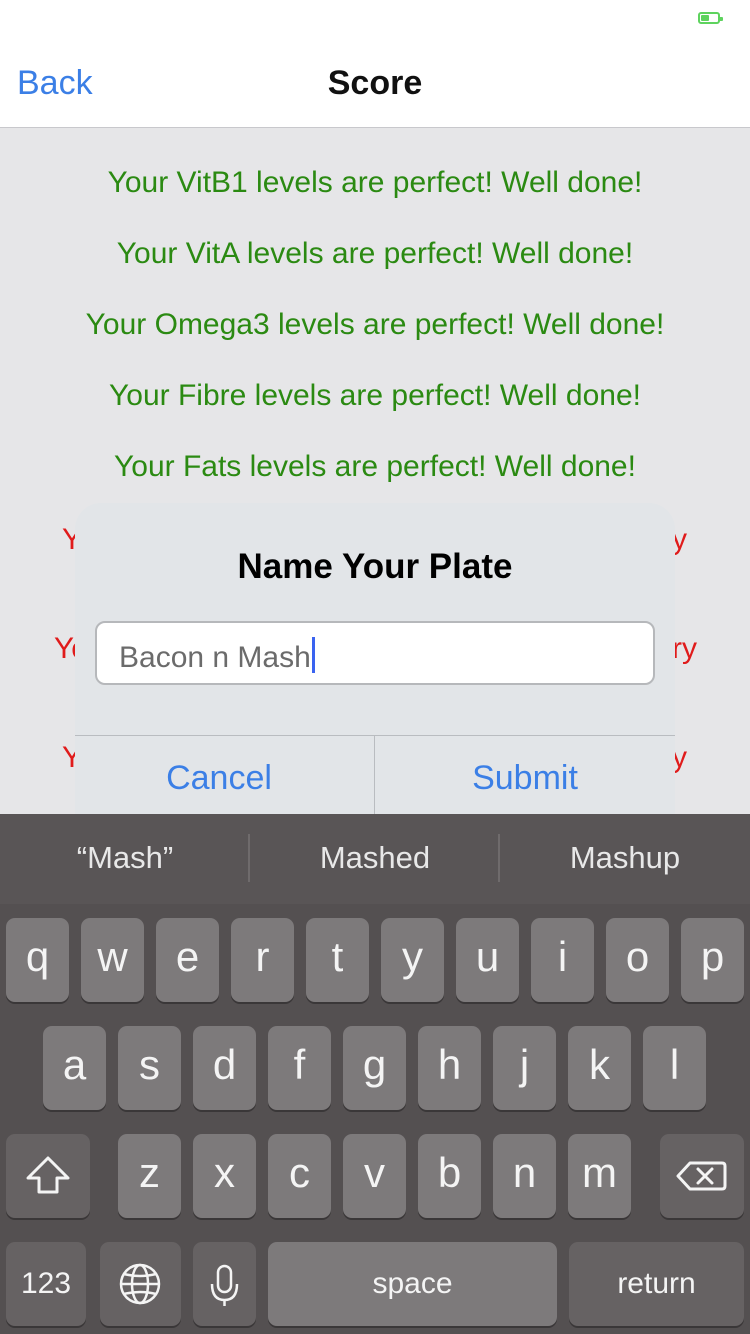 The image size is (750, 1334). Describe the element at coordinates (374, 1068) in the screenshot. I see `key-g: g` at that location.